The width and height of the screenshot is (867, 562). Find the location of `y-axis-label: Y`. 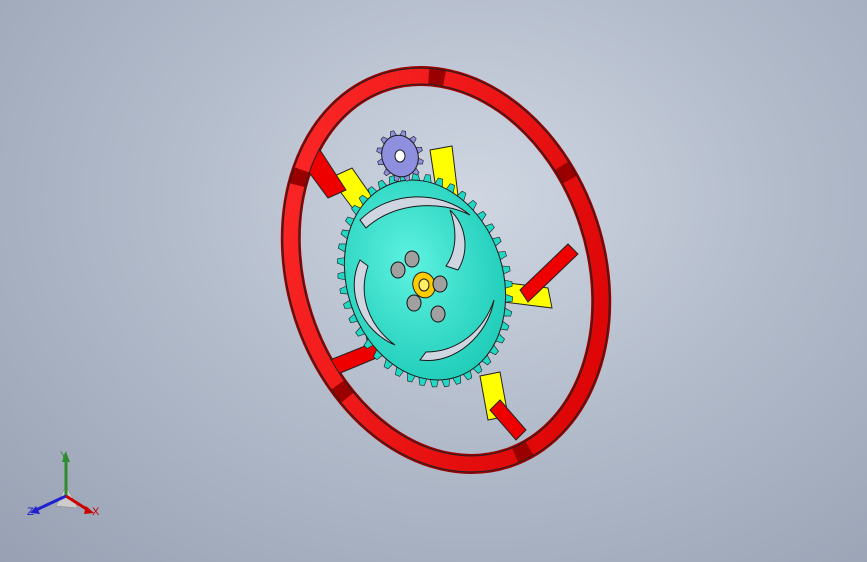

y-axis-label: Y is located at coordinates (64, 456).